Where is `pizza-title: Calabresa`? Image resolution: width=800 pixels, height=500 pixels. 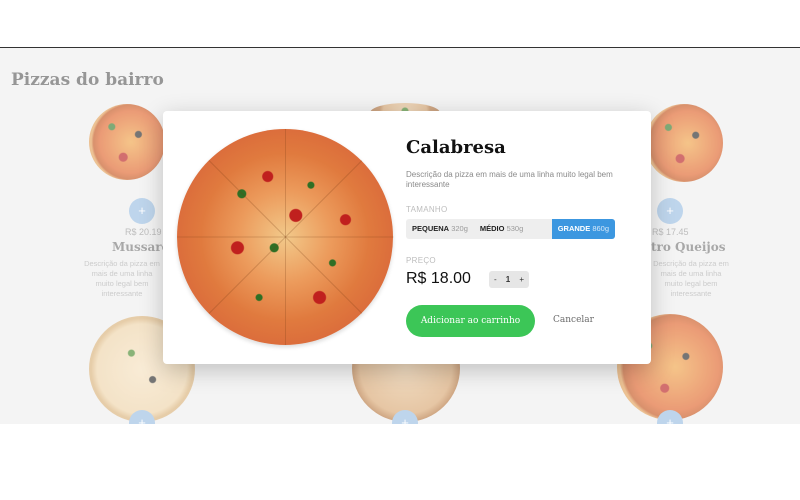
pizza-title: Calabresa is located at coordinates (456, 147).